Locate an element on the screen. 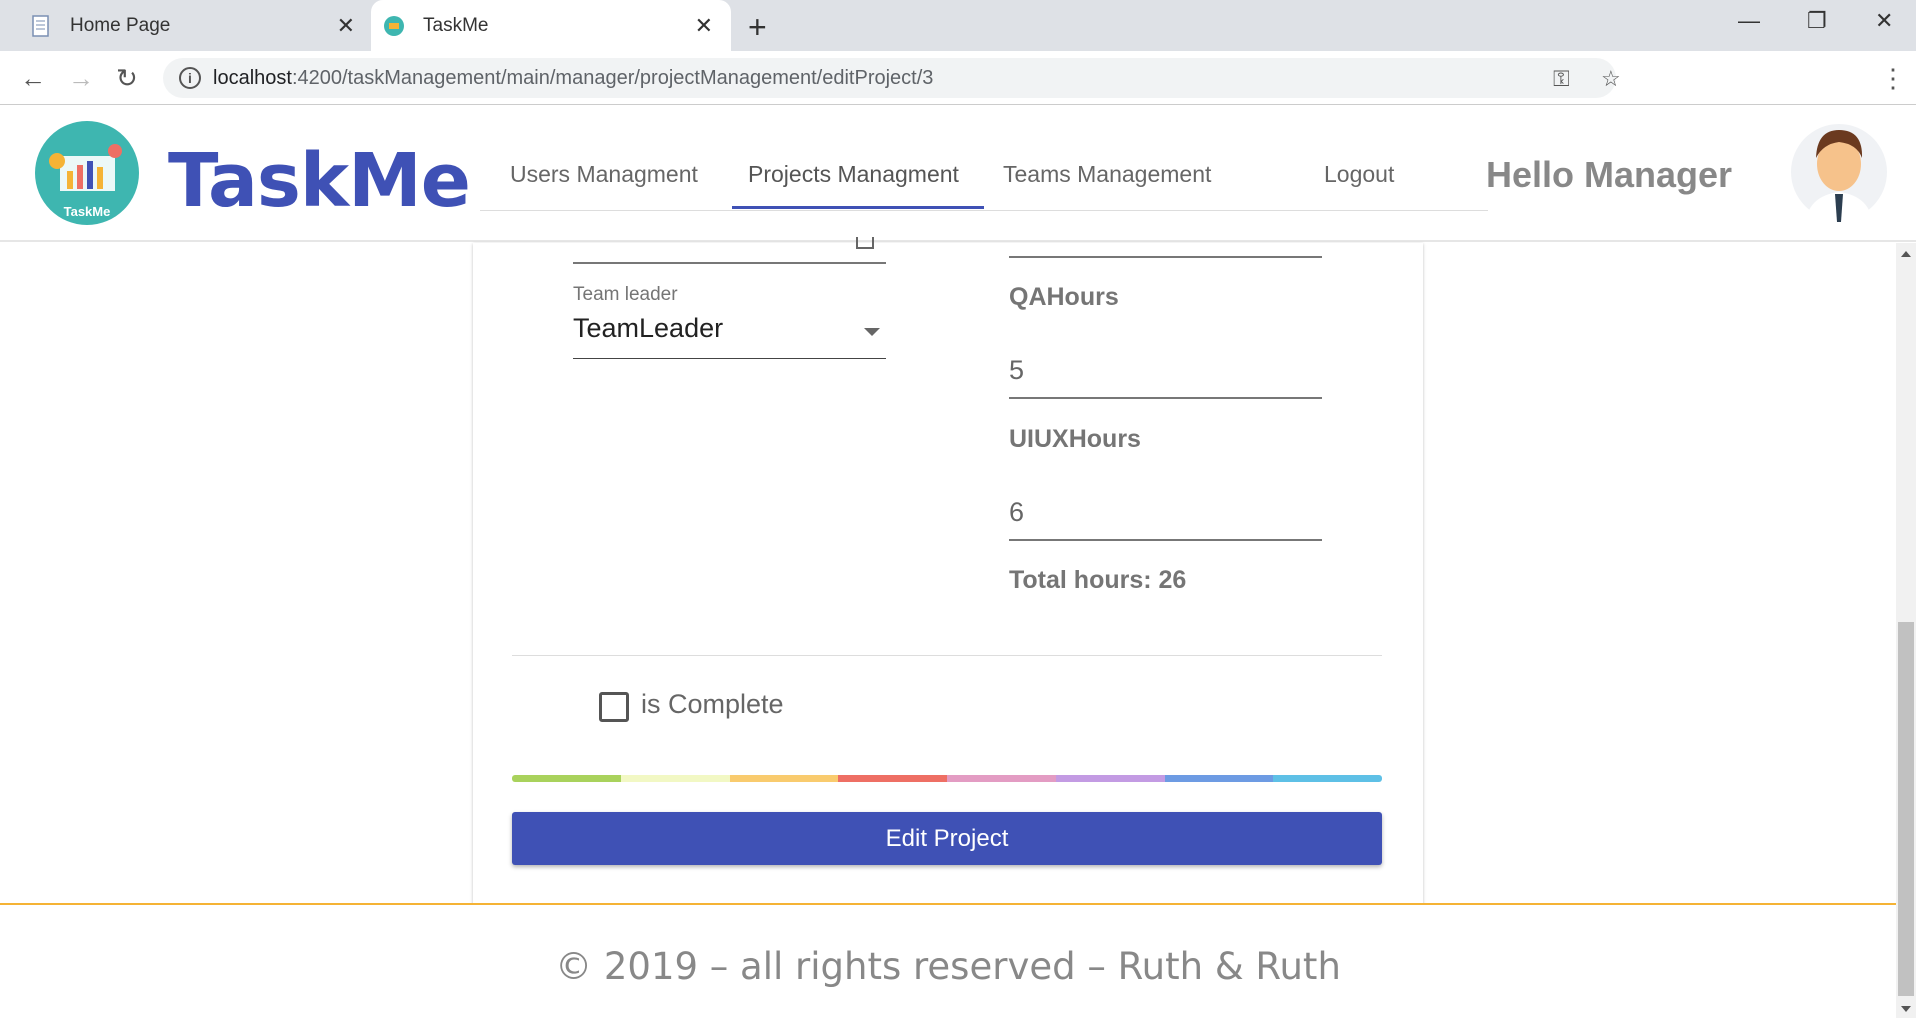 Image resolution: width=1916 pixels, height=1018 pixels. tab-title: Home Page is located at coordinates (120, 25).